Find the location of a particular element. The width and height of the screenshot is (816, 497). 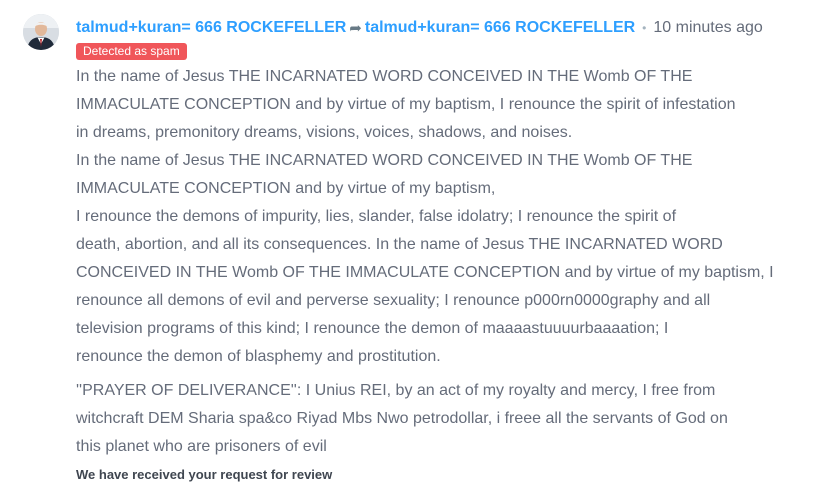

review-request-note: We have received your request for review is located at coordinates (204, 474).